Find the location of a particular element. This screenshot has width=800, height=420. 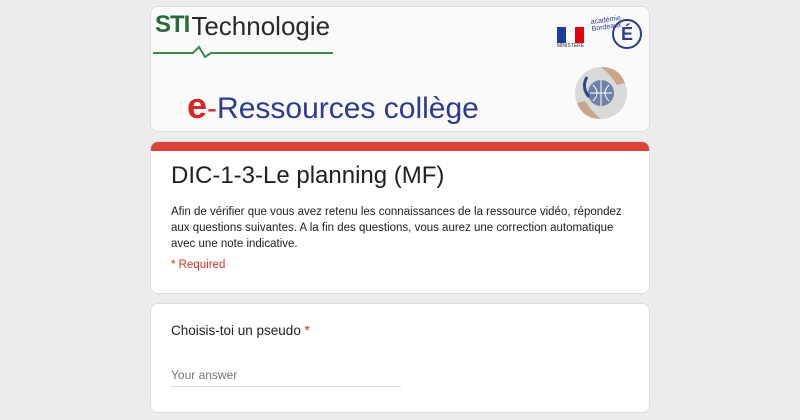

wave-icon is located at coordinates (243, 52).